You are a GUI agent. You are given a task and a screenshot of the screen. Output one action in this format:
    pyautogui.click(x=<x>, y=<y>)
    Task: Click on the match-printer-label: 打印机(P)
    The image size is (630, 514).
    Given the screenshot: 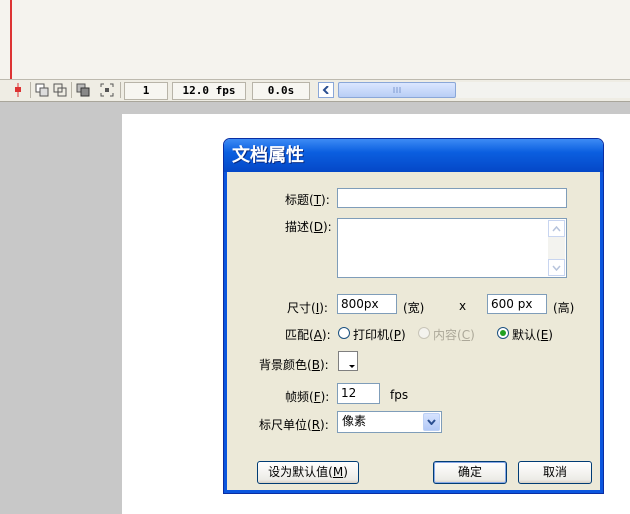 What is the action you would take?
    pyautogui.click(x=379, y=334)
    